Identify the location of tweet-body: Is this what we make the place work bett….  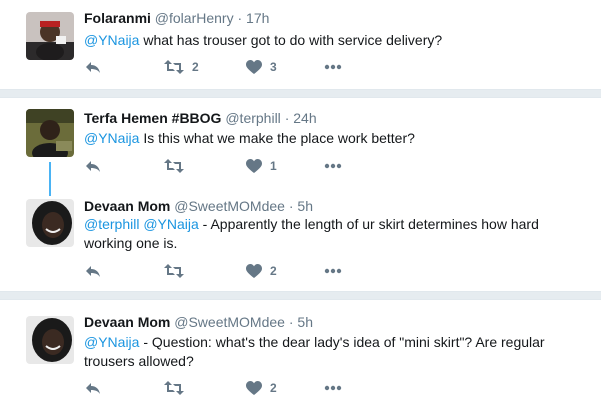
(277, 138).